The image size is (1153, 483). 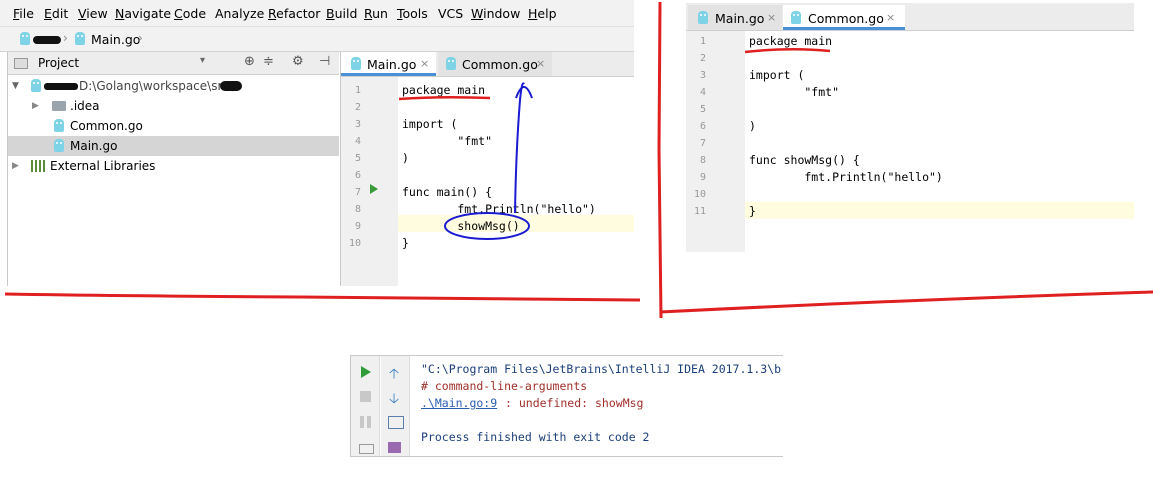 What do you see at coordinates (524, 92) in the screenshot?
I see `blue-arrow-head` at bounding box center [524, 92].